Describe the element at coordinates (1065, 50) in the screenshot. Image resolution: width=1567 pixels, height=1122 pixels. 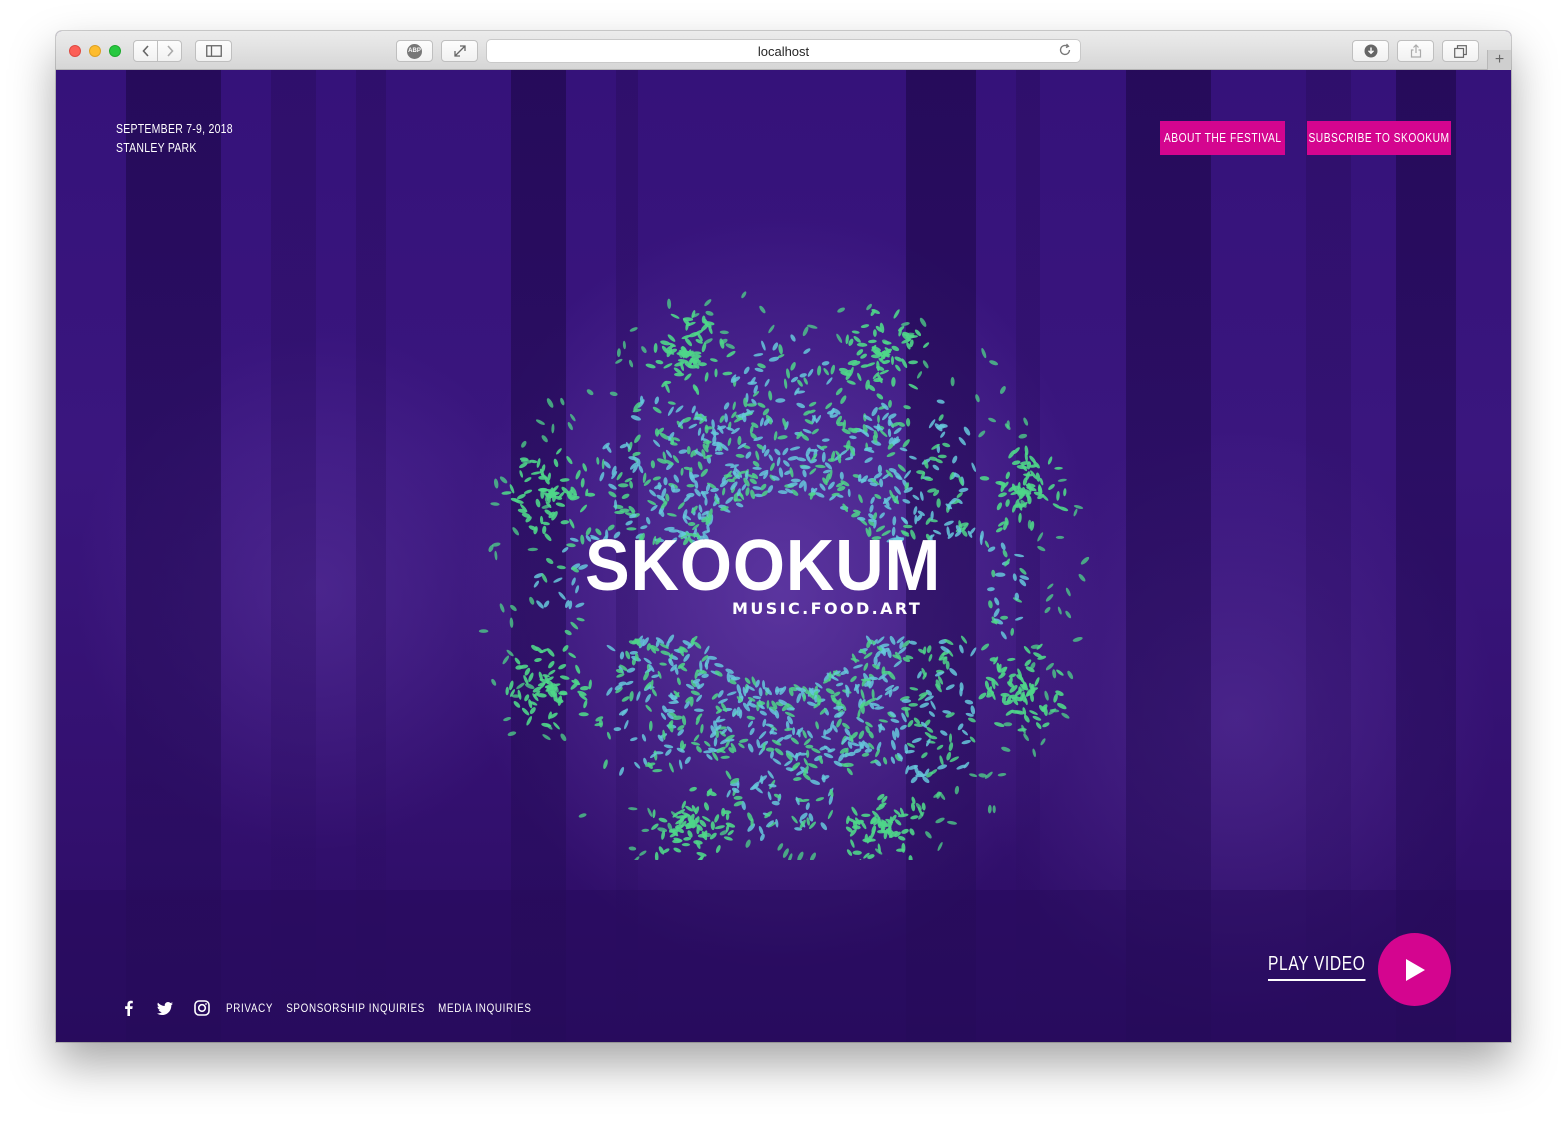
I see `reload-icon` at that location.